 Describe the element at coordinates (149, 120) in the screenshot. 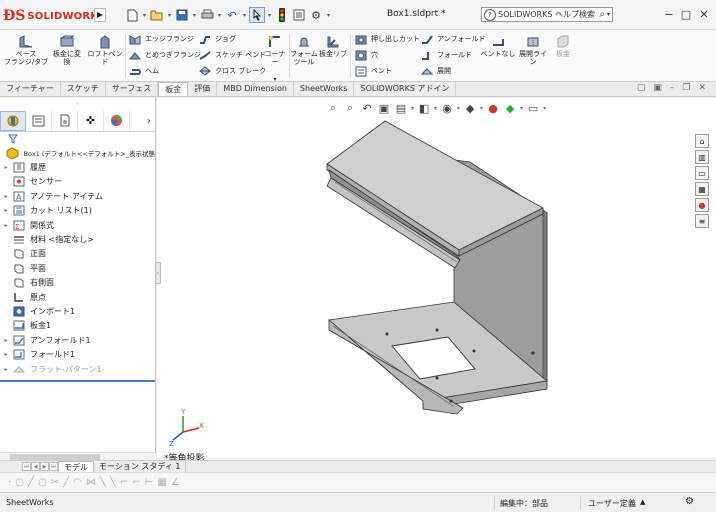

I see `chevron-right-icon: ›` at that location.